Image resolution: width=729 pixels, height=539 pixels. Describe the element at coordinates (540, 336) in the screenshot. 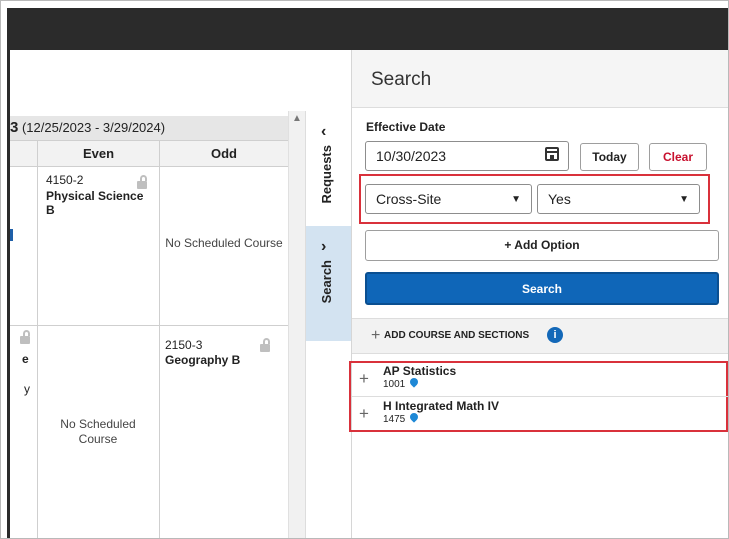

I see `add-course-sections-header: + ADD COURSE AND SECTIONS i` at that location.